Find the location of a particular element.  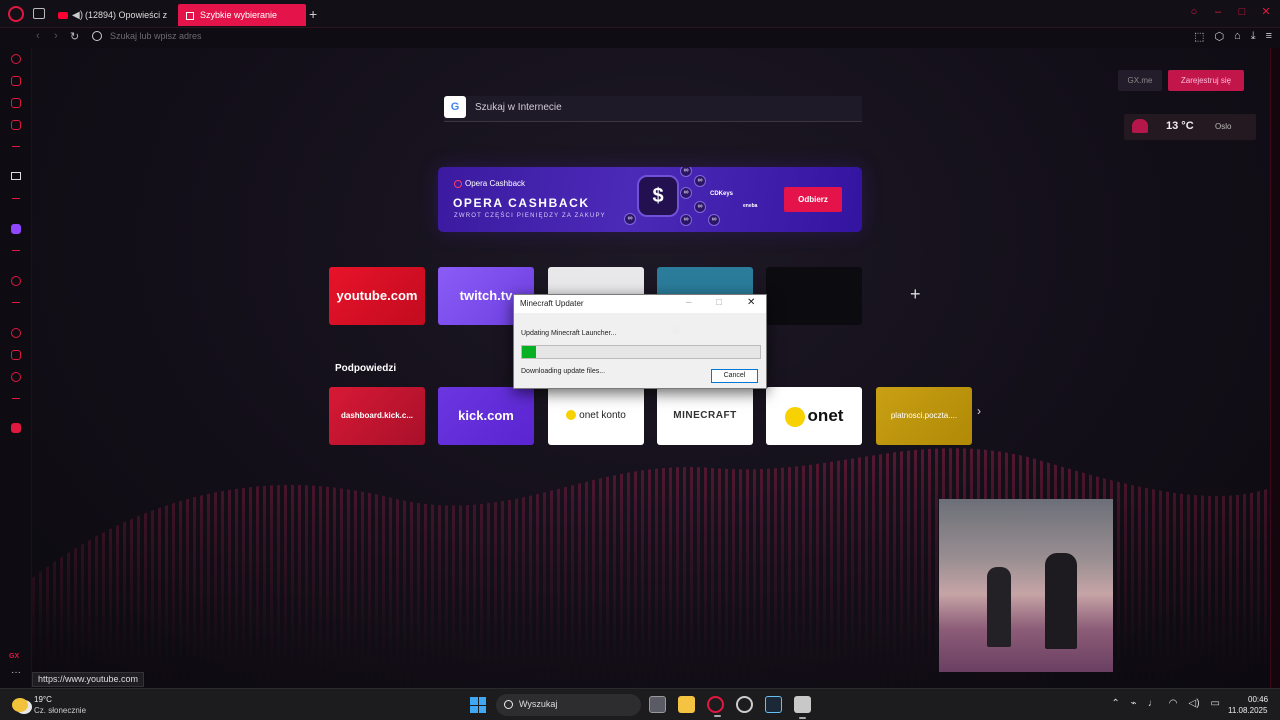

battery-icon: ▭ is located at coordinates (1215, 703).